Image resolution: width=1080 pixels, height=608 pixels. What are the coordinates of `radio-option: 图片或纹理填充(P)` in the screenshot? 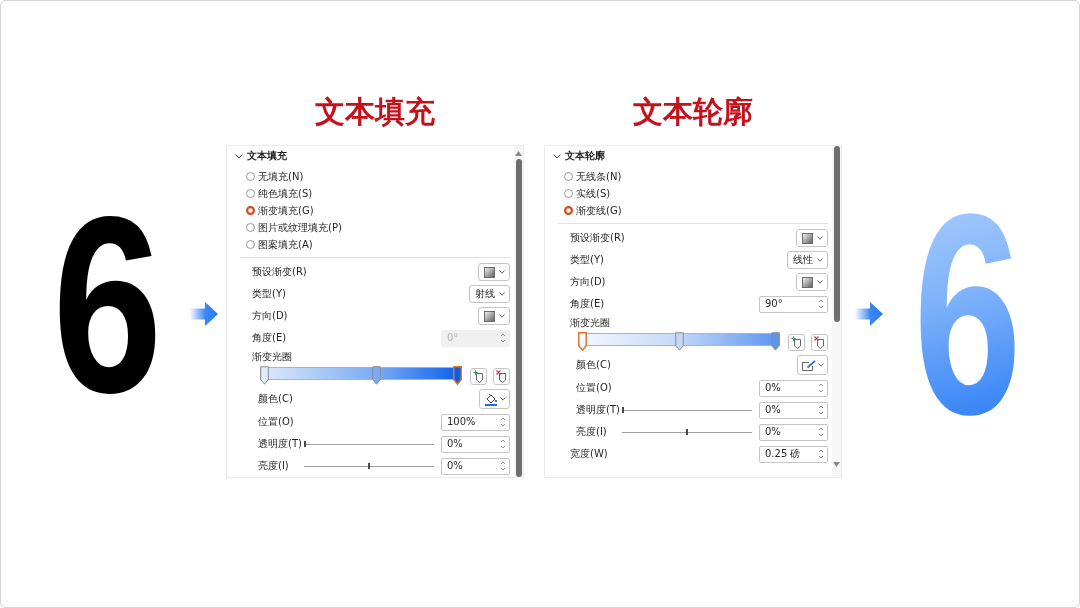 It's located at (294, 227).